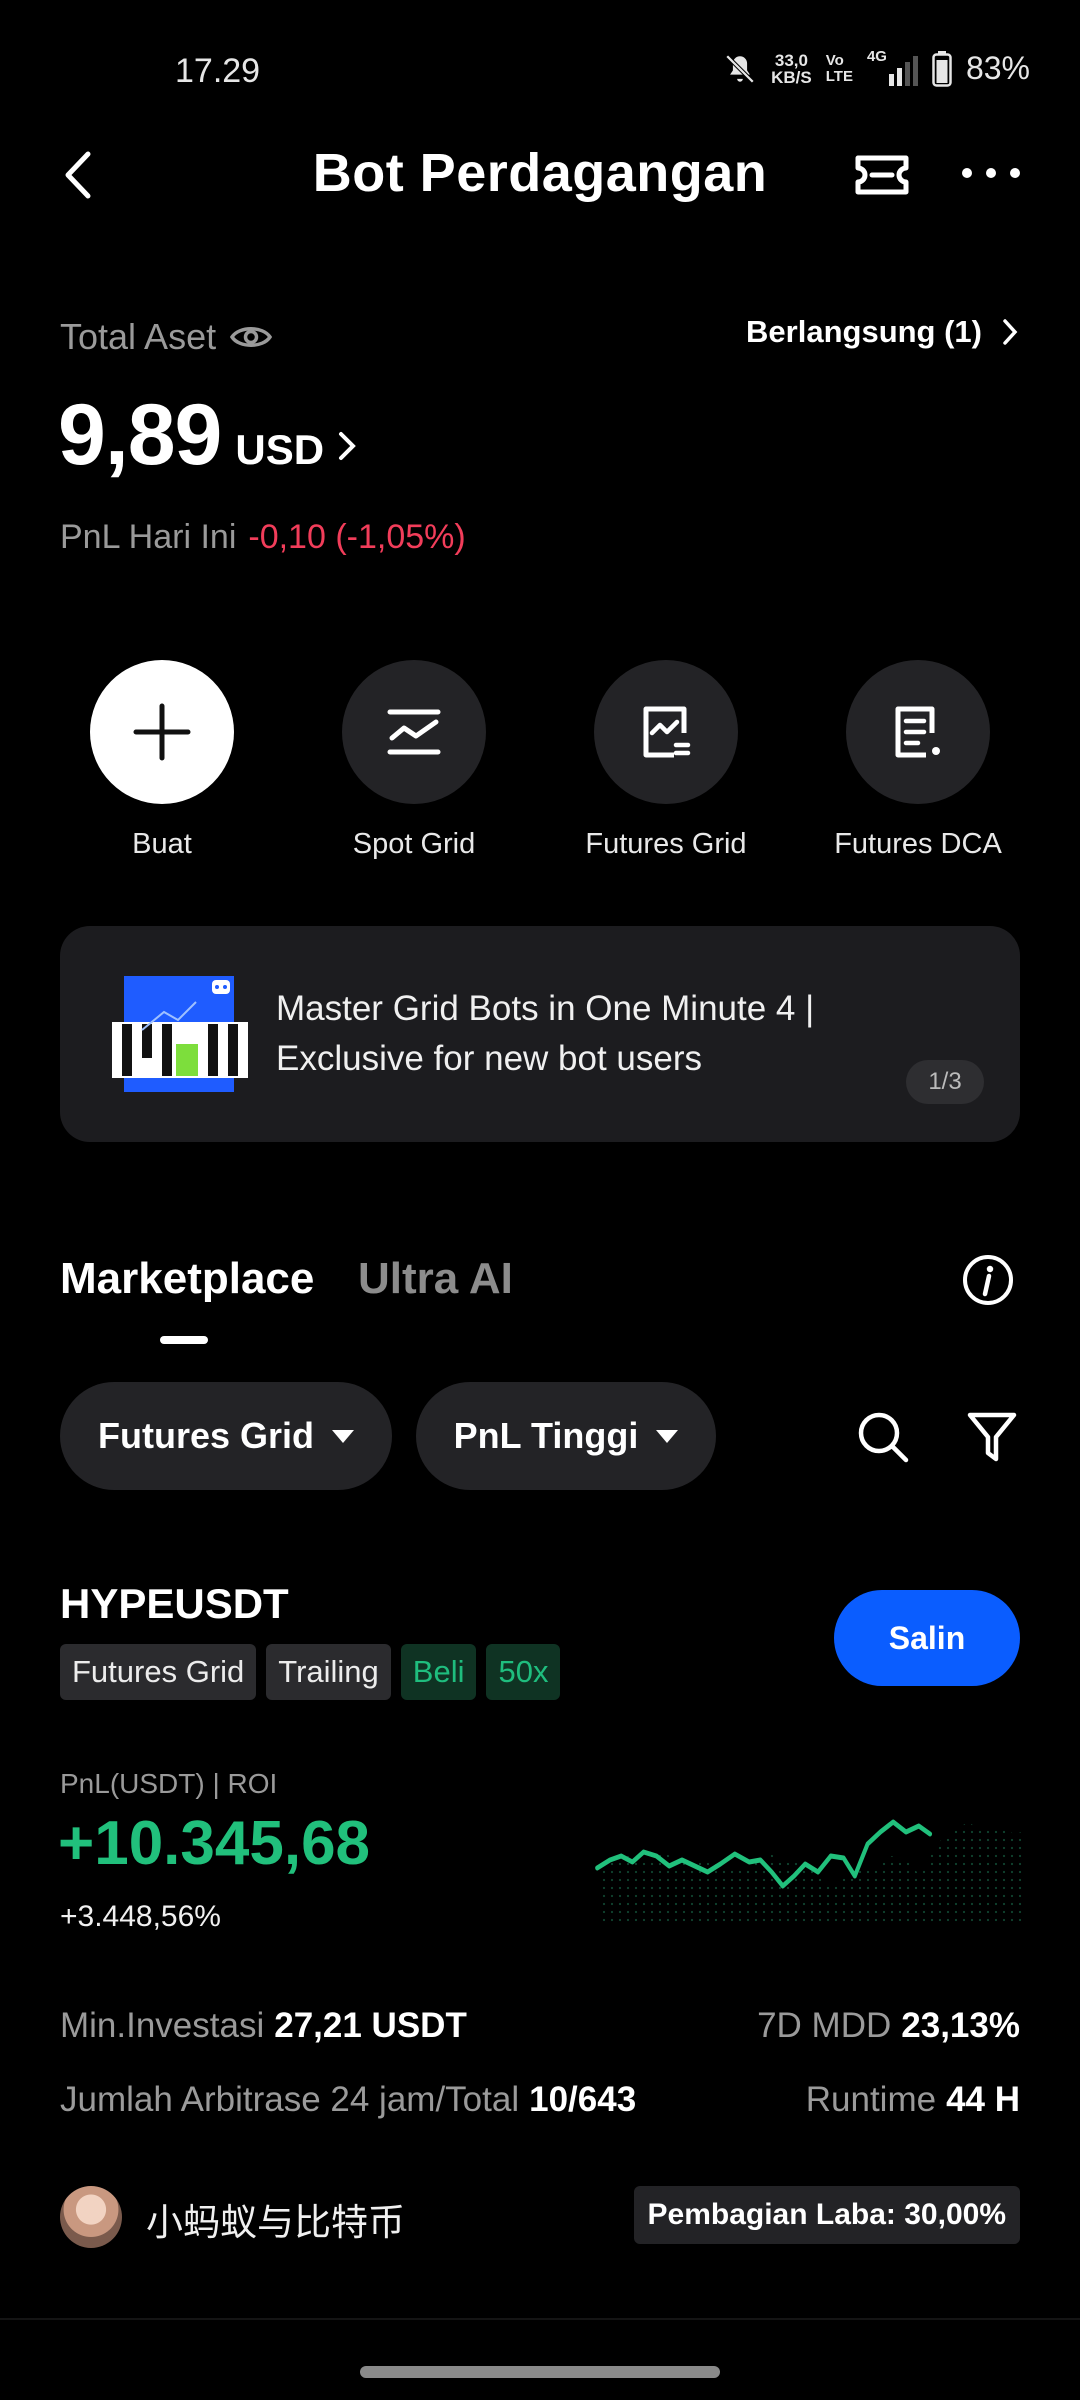  What do you see at coordinates (540, 2372) in the screenshot?
I see `home-indicator` at bounding box center [540, 2372].